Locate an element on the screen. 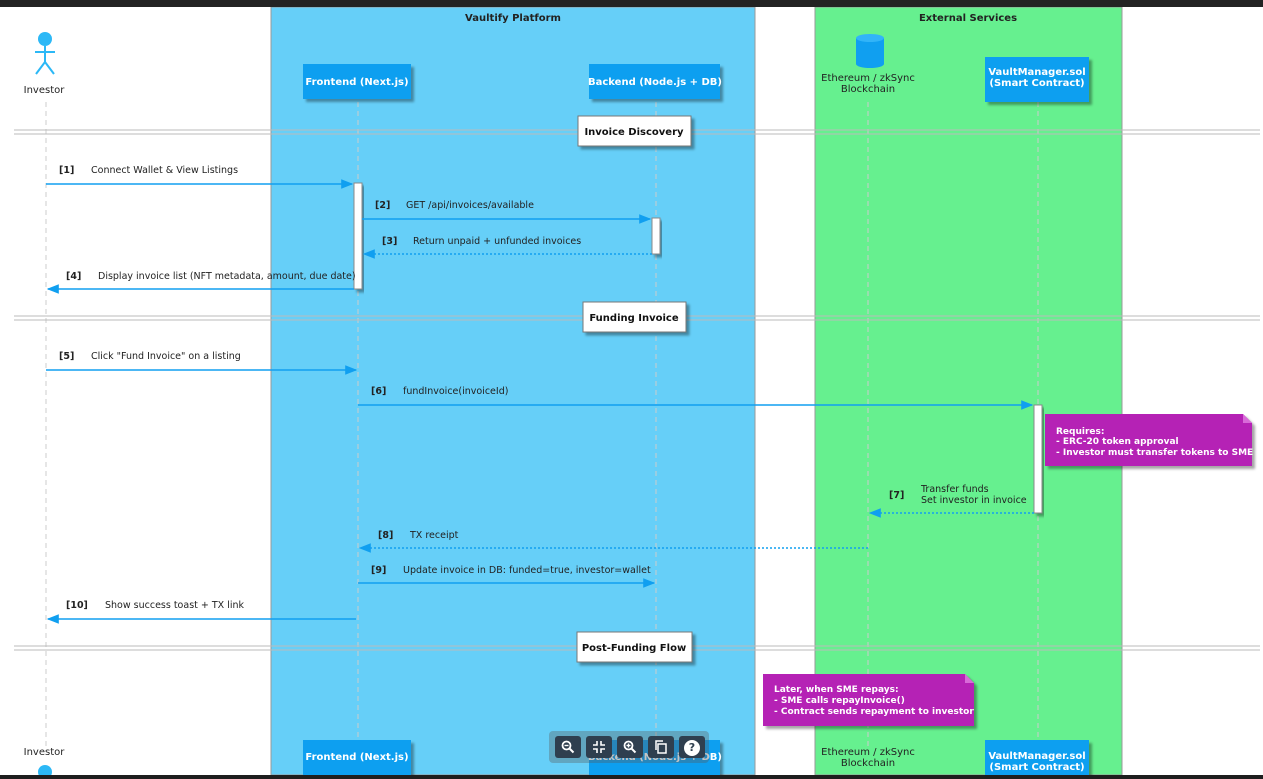  message-label-8: TX receipt is located at coordinates (434, 535).